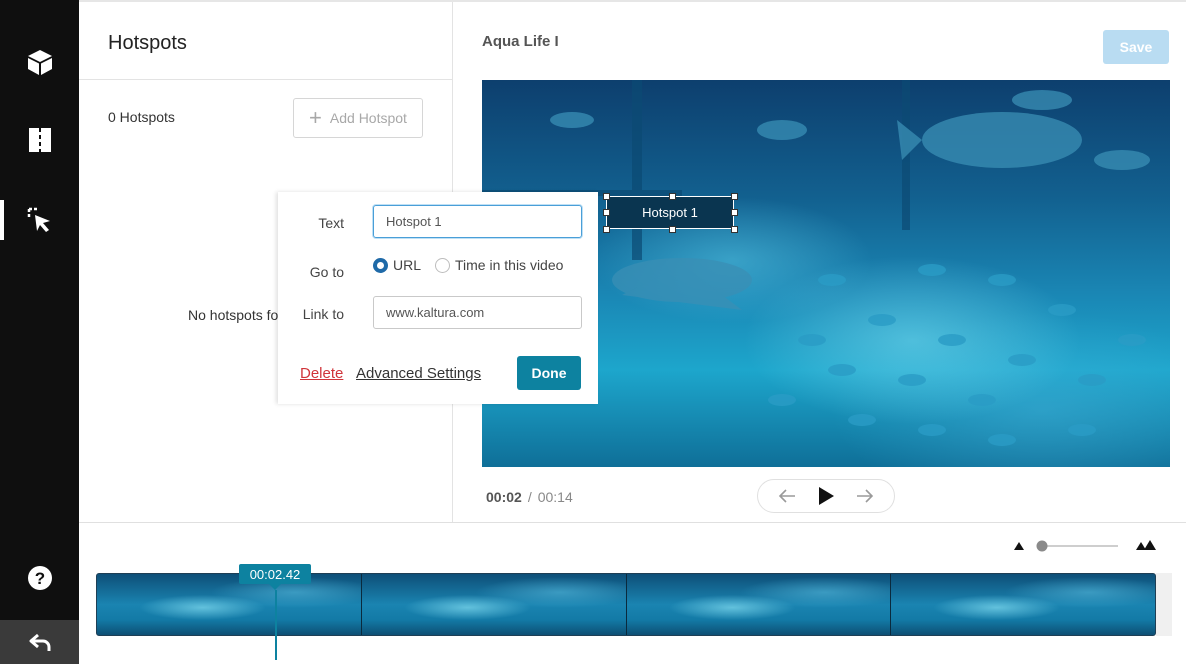  I want to click on resize-handle-bottom-right, so click(734, 229).